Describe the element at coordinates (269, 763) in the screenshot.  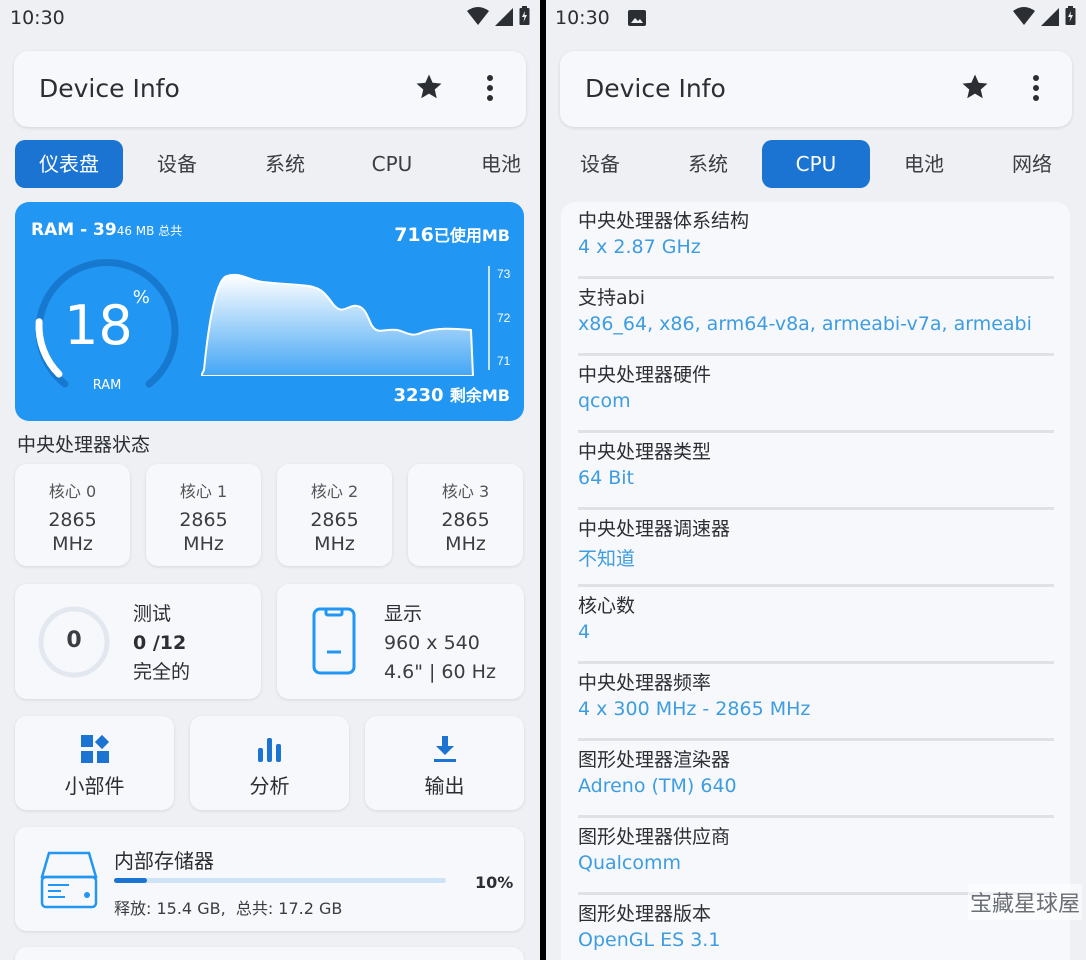
I see `analyze-button: 分析` at that location.